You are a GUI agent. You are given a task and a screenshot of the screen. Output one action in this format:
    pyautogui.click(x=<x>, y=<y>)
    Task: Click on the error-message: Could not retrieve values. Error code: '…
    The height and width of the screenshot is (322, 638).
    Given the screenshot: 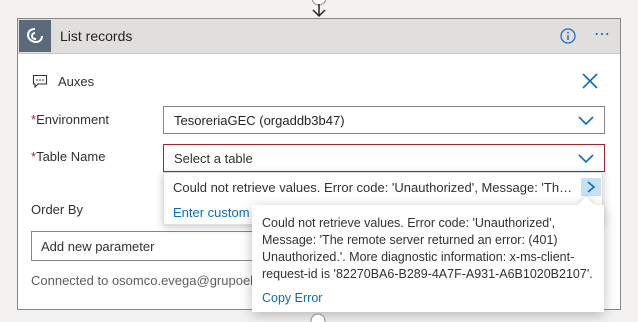 What is the action you would take?
    pyautogui.click(x=427, y=248)
    